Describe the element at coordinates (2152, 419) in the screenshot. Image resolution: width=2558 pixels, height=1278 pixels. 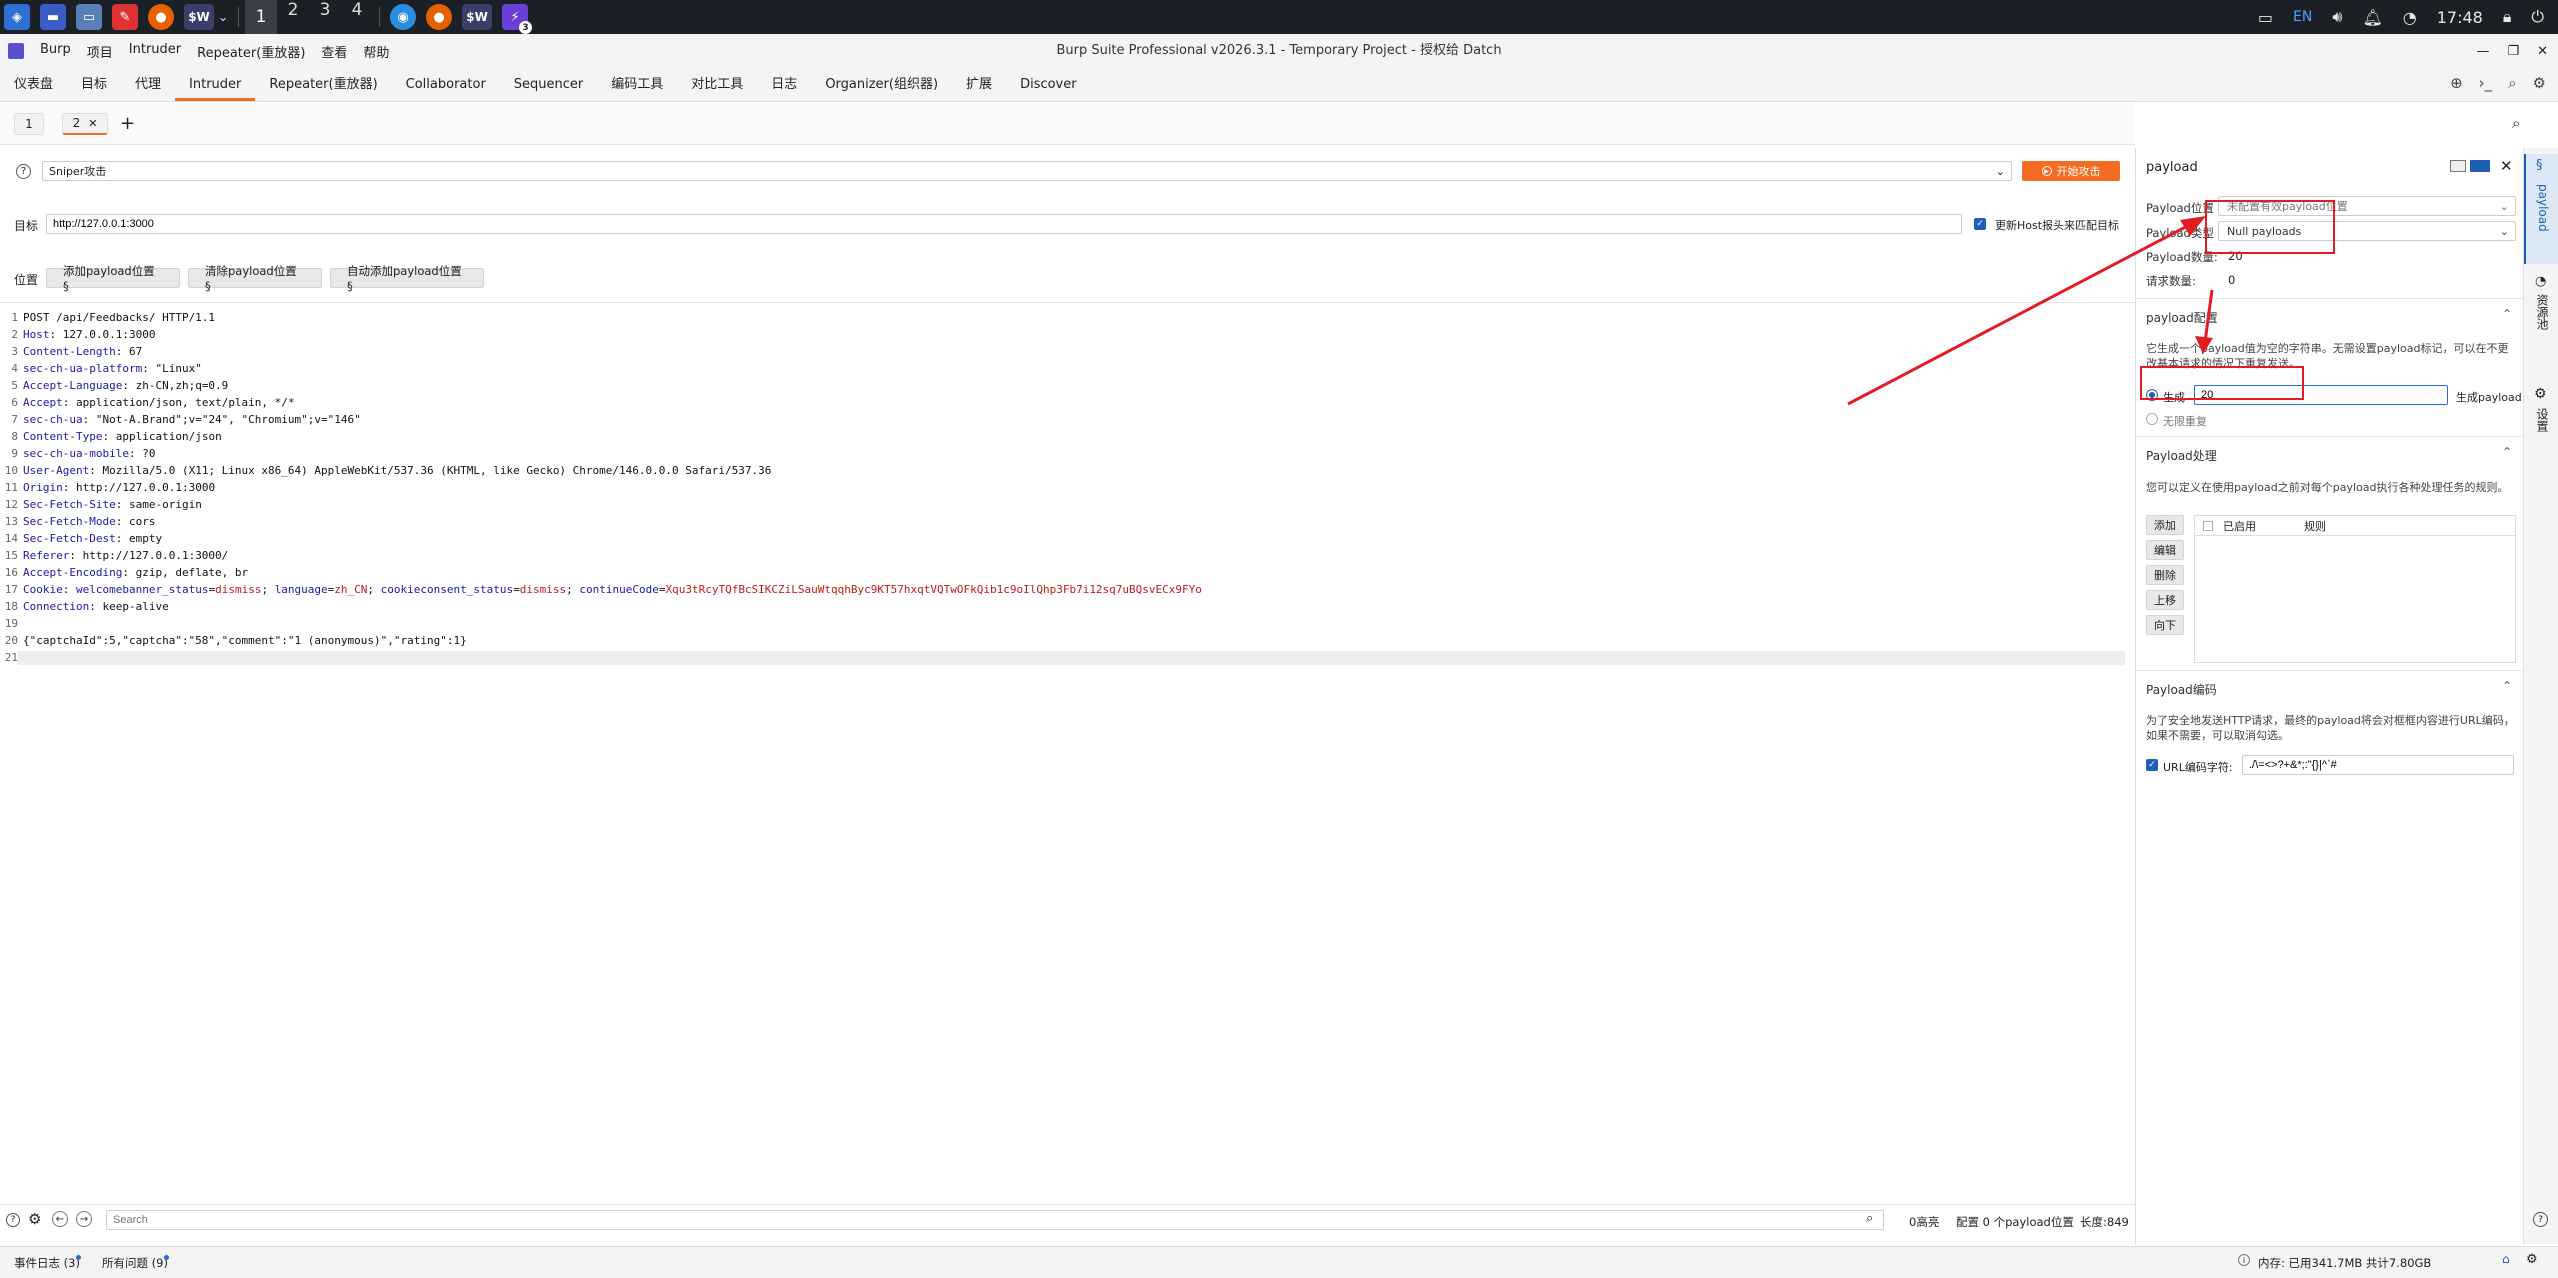
I see `infinite-radio` at that location.